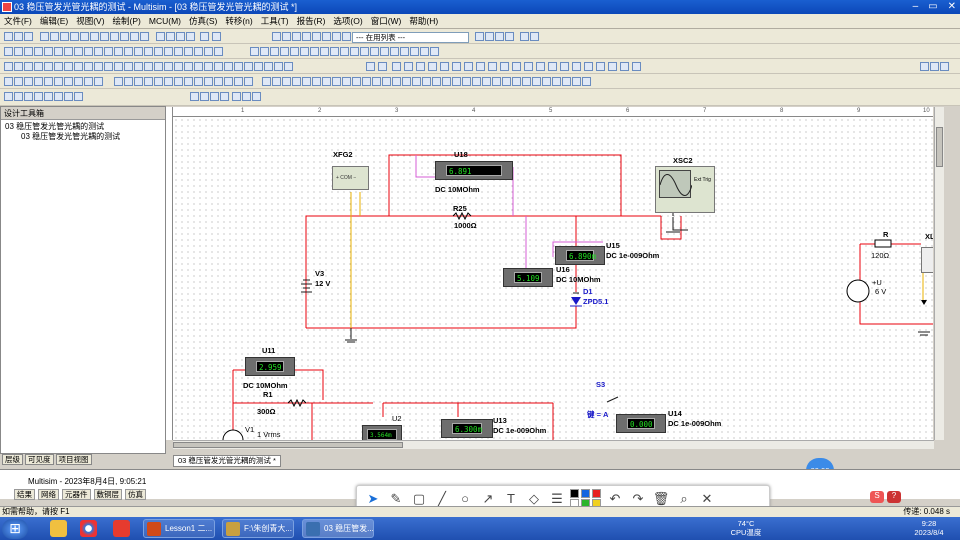 This screenshot has width=960, height=540. I want to click on function-generator-xfg2: + COM −, so click(350, 178).